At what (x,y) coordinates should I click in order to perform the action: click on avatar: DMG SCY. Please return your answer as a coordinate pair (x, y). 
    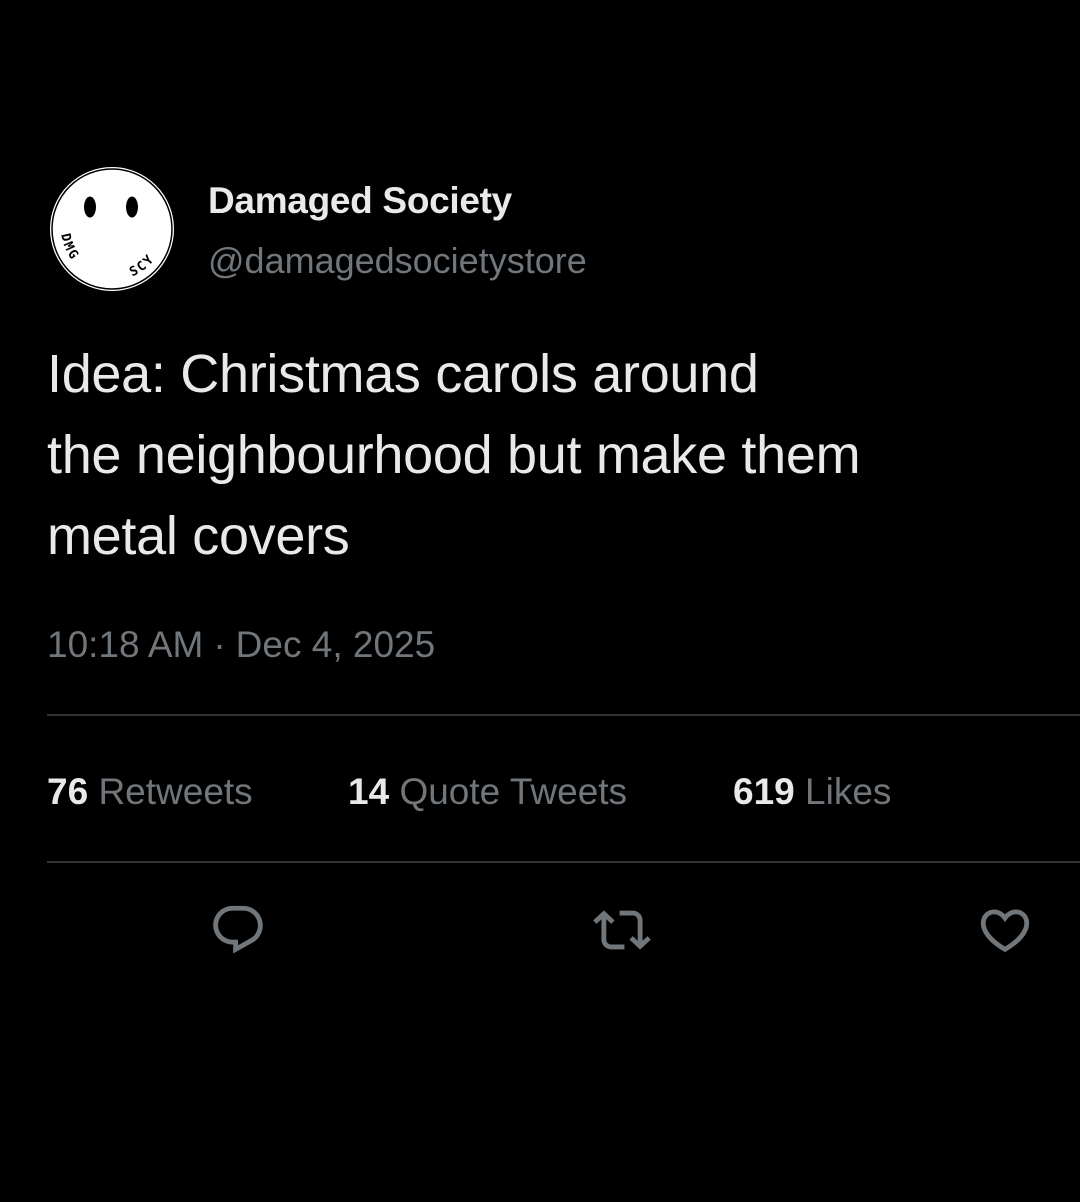
    Looking at the image, I should click on (112, 229).